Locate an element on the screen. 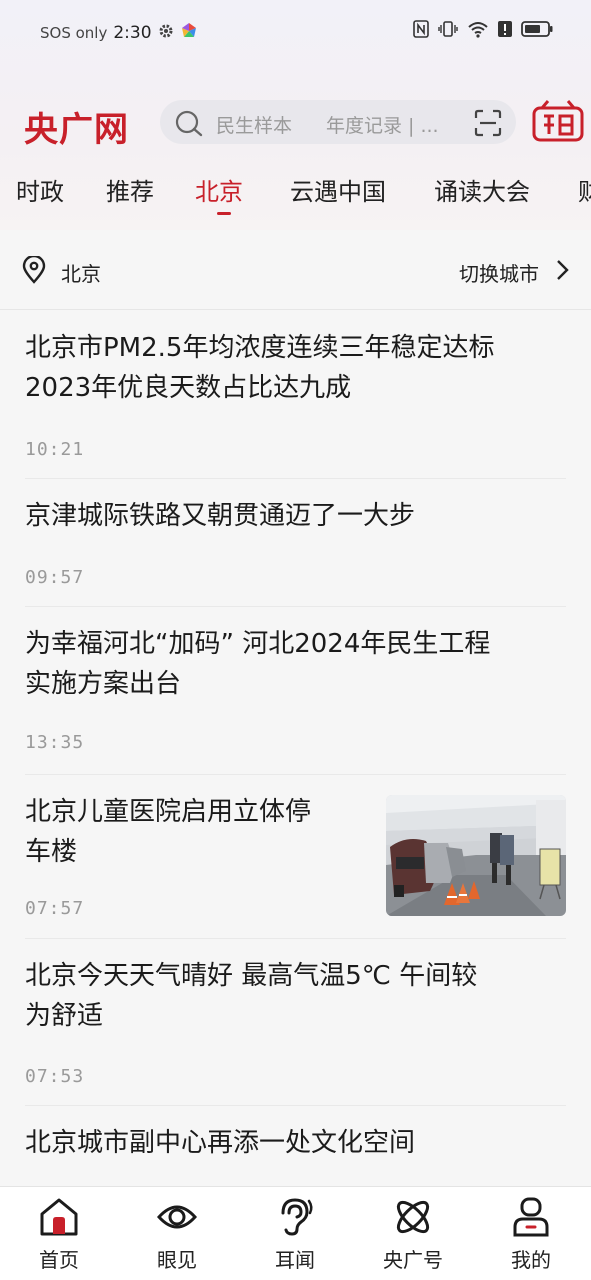  news-title-line: 为舒适 is located at coordinates (64, 1016).